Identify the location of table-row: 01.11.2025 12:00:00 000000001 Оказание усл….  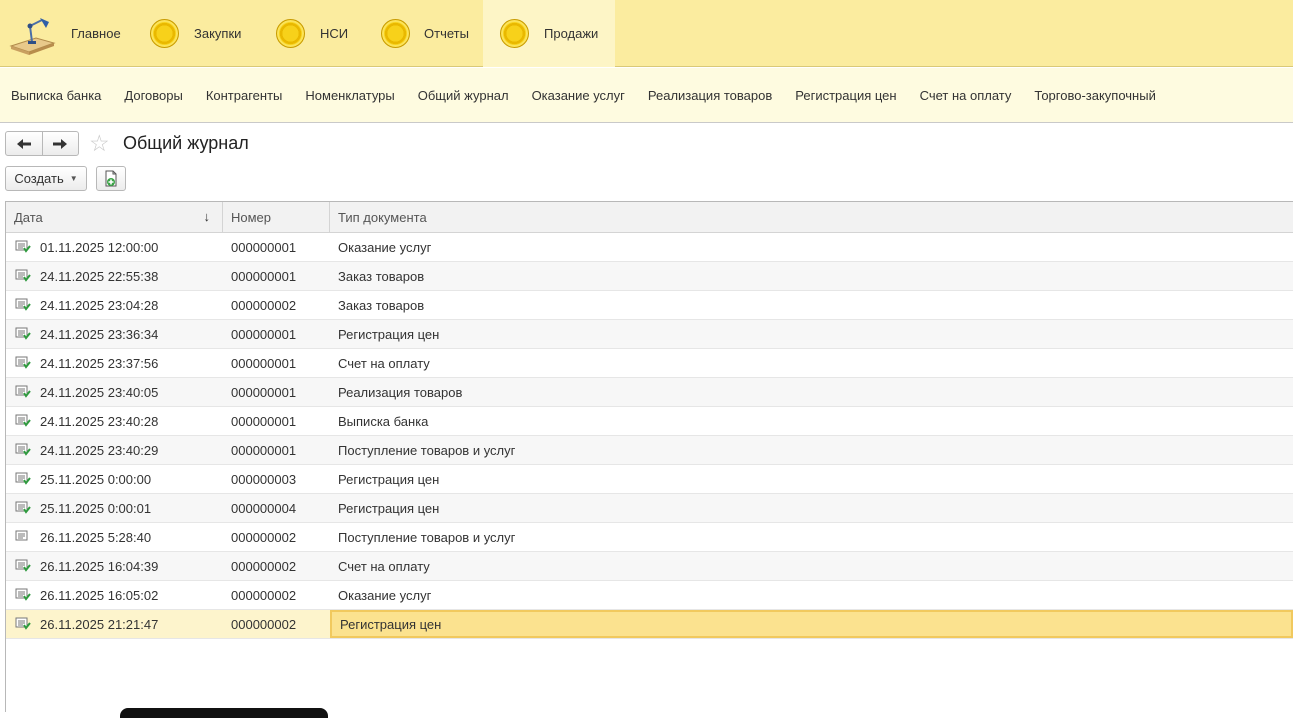
(649, 247).